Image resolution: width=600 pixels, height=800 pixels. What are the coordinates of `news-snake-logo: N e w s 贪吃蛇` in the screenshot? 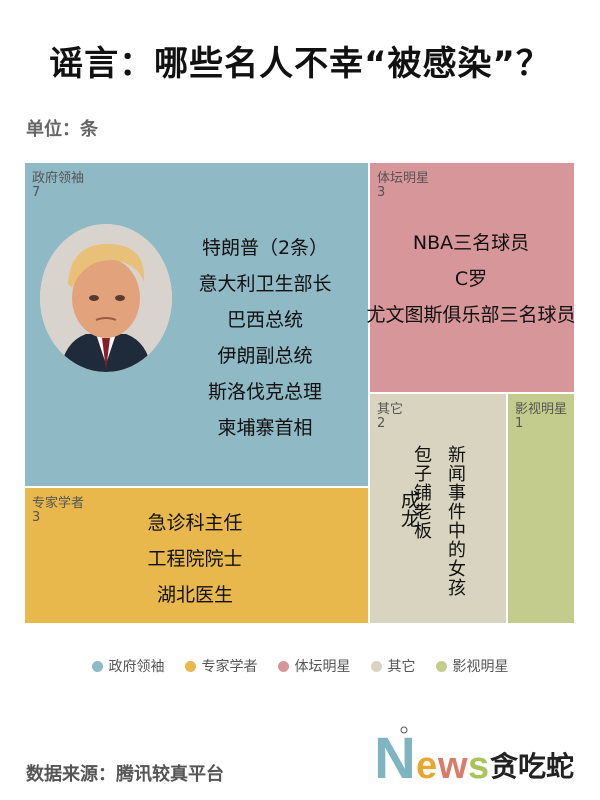 It's located at (474, 756).